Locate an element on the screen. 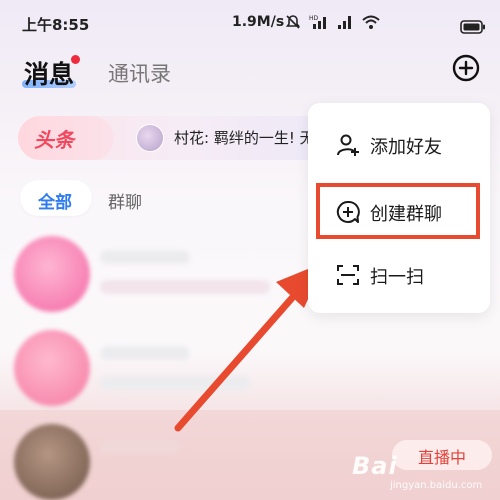  menu-item-scan: 扫一扫 is located at coordinates (399, 275).